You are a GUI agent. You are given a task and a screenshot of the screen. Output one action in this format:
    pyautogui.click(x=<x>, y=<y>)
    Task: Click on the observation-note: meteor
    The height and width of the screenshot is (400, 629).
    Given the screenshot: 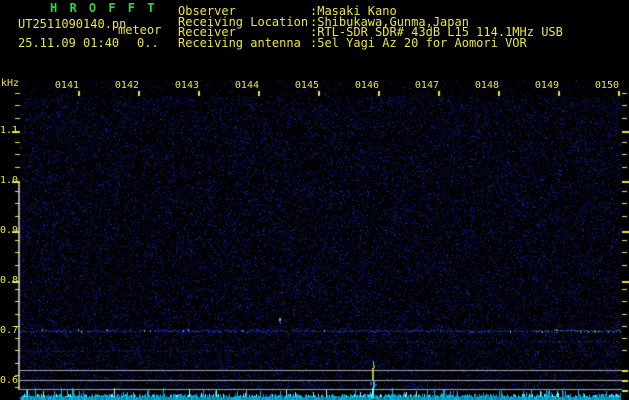 What is the action you would take?
    pyautogui.click(x=140, y=30)
    